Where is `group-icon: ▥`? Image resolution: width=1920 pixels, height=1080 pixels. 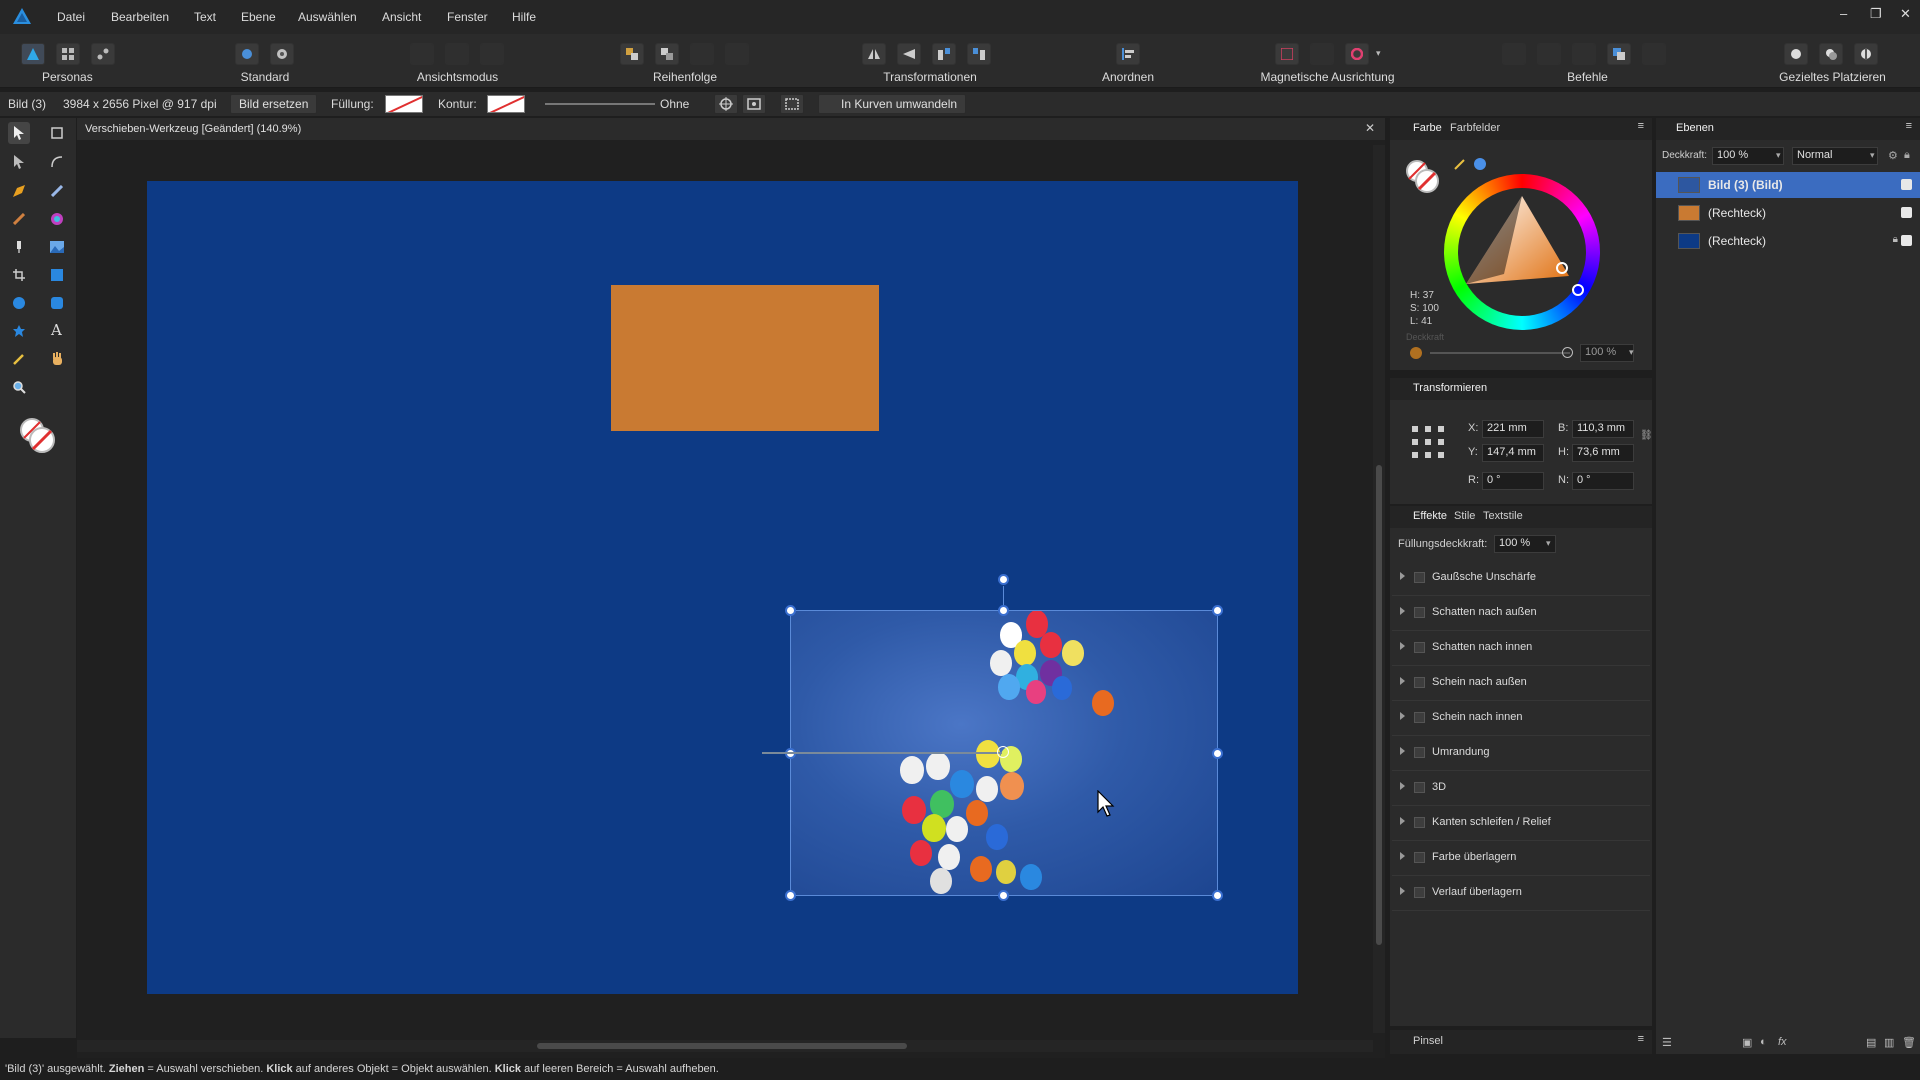 group-icon: ▥ is located at coordinates (1889, 1042).